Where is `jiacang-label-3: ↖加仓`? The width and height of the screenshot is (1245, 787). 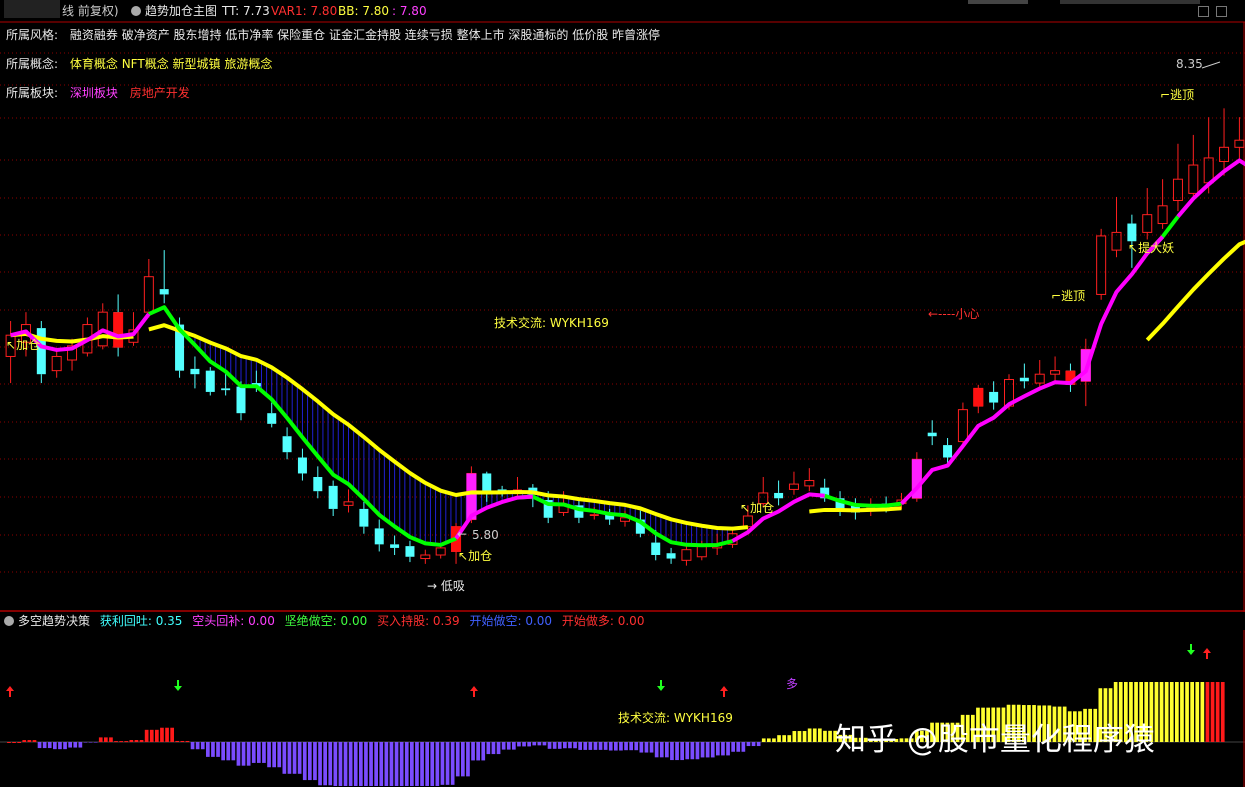
jiacang-label-3: ↖加仓 is located at coordinates (757, 508).